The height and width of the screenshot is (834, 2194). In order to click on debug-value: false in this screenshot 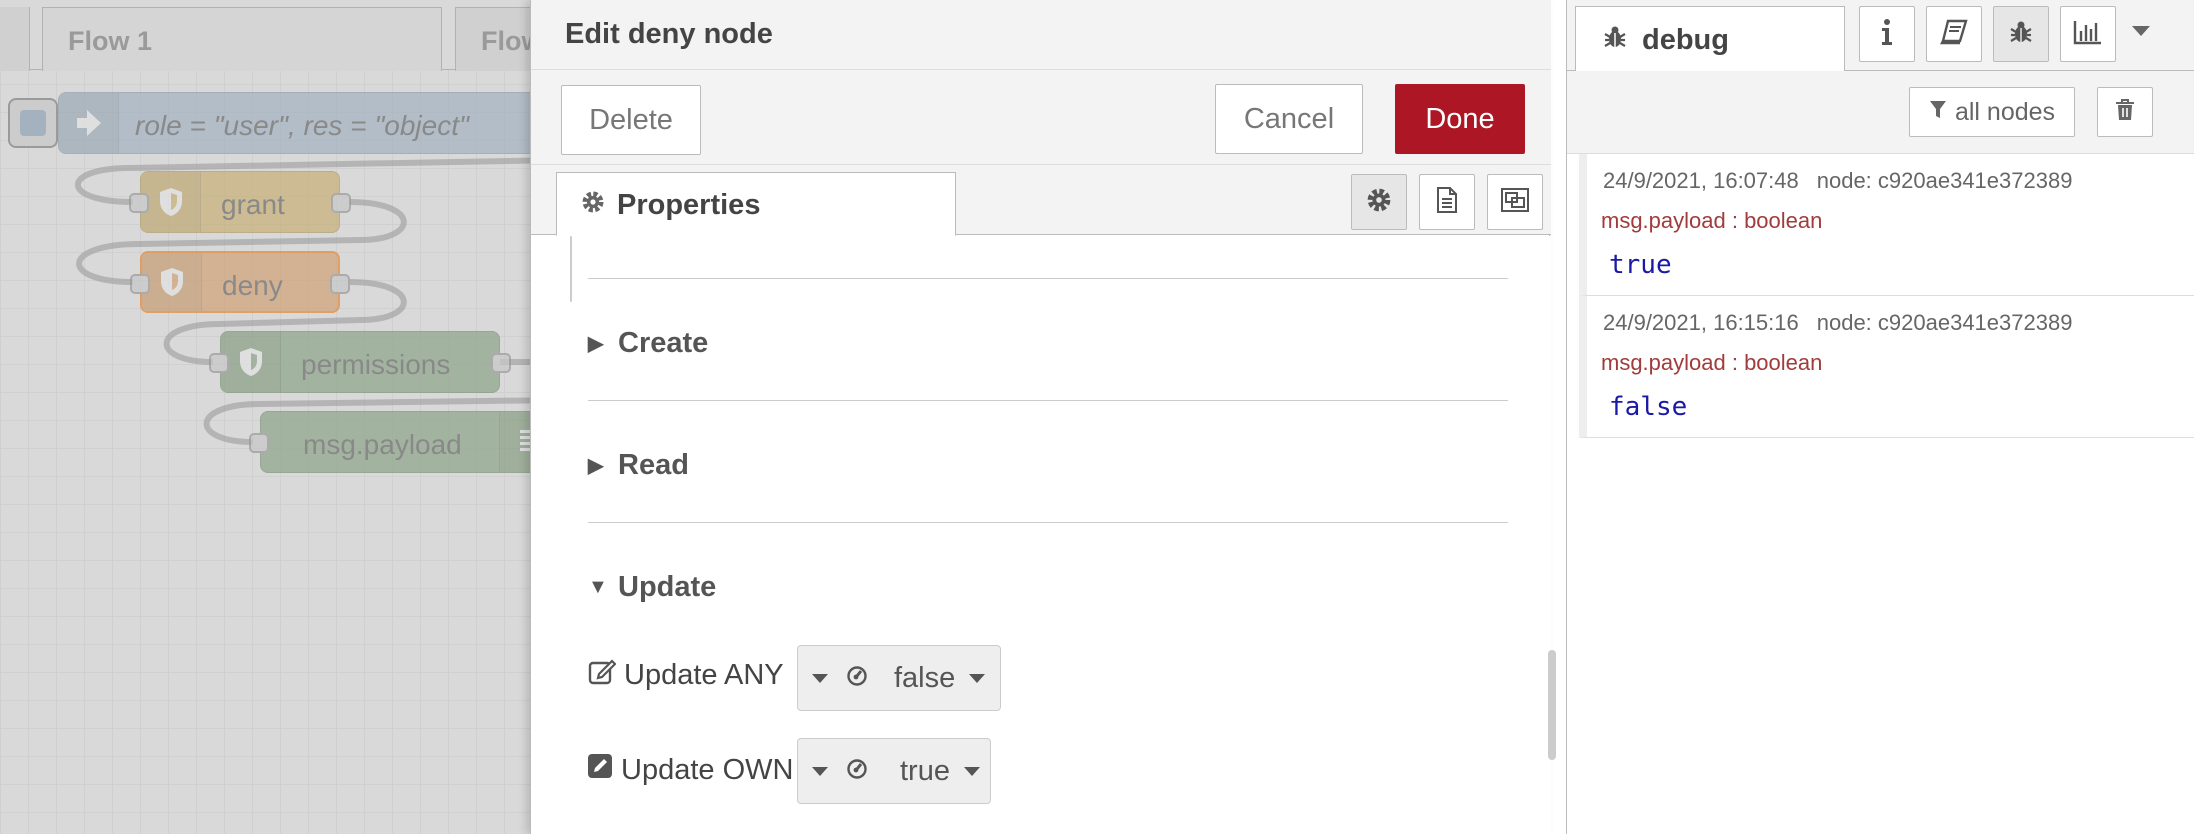, I will do `click(1648, 407)`.